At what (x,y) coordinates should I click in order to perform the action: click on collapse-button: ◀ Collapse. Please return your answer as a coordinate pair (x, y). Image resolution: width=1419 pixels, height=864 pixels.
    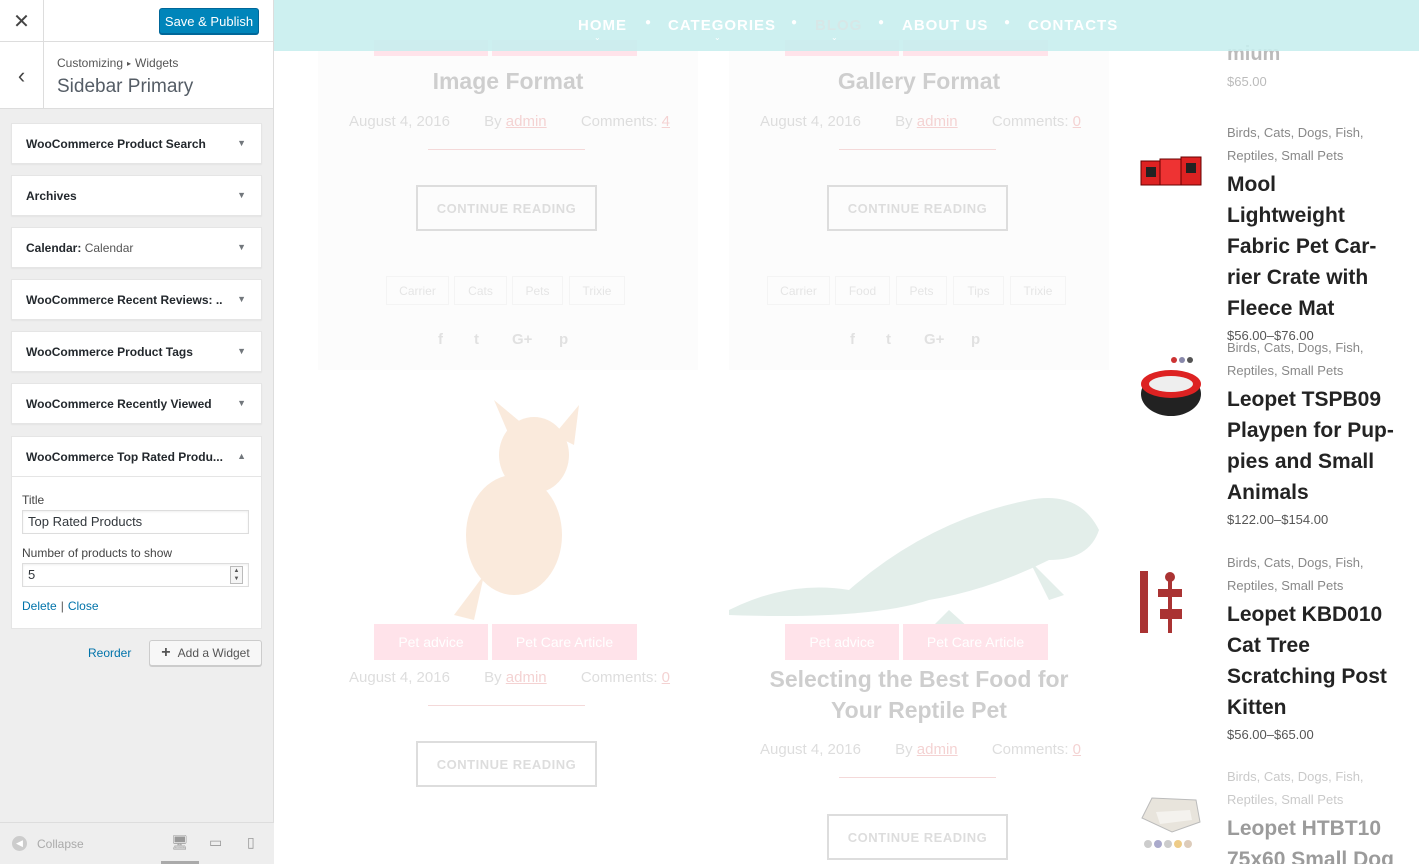
    Looking at the image, I should click on (48, 843).